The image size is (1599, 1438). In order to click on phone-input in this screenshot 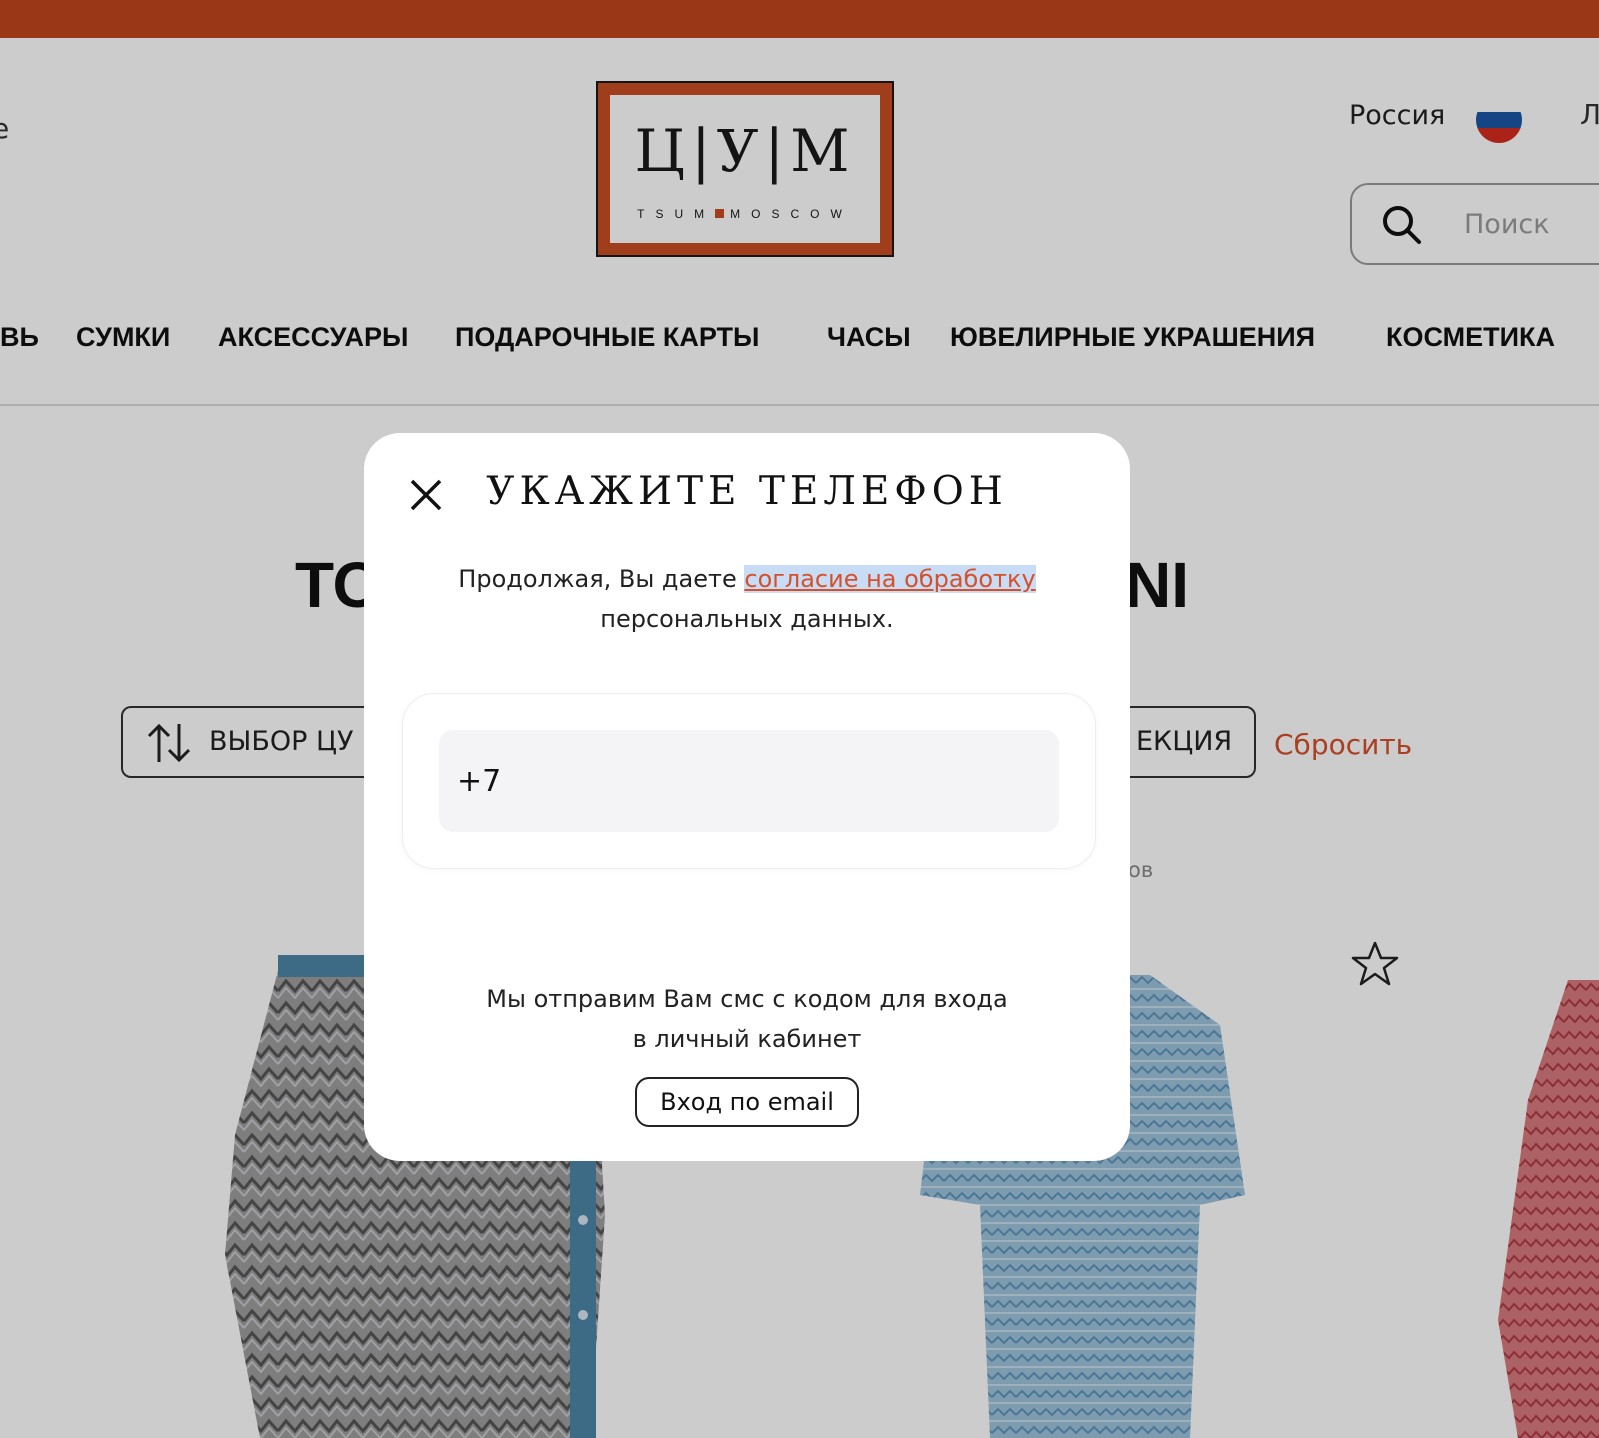, I will do `click(749, 781)`.